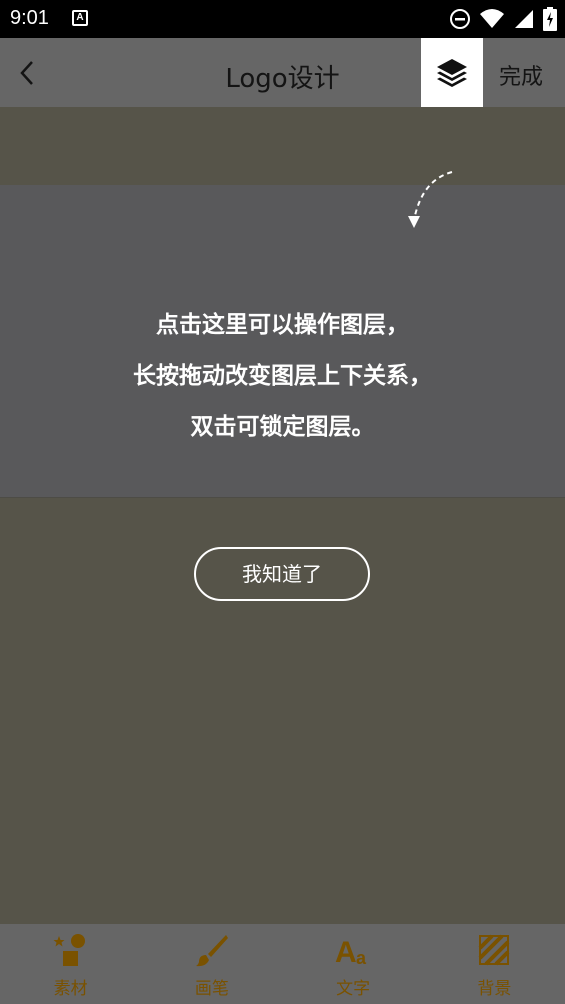 Image resolution: width=565 pixels, height=1004 pixels. I want to click on status-time: 9:01, so click(29, 18).